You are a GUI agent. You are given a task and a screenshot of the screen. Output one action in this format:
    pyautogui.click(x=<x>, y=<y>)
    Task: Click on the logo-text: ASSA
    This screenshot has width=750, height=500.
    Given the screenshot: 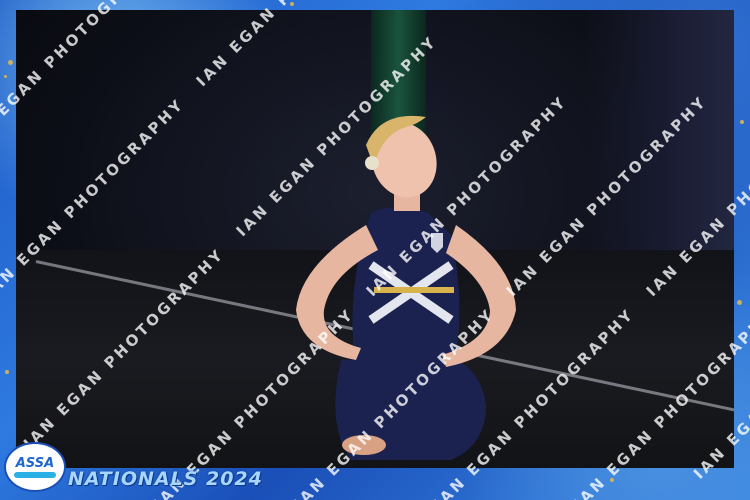 What is the action you would take?
    pyautogui.click(x=35, y=463)
    